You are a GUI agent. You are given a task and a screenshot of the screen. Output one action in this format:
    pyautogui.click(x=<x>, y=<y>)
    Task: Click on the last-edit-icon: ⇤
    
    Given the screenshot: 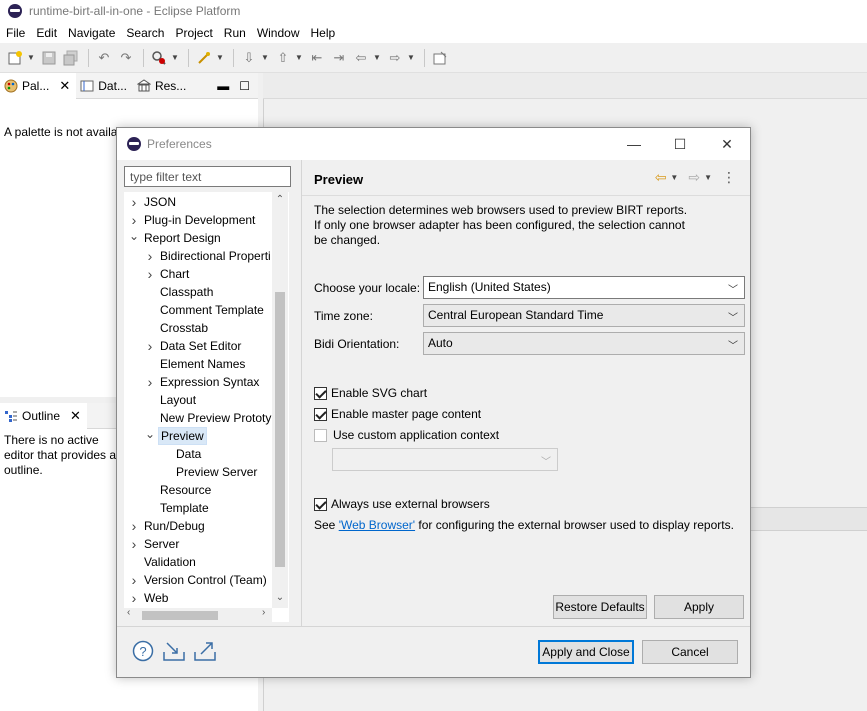 What is the action you would take?
    pyautogui.click(x=317, y=58)
    